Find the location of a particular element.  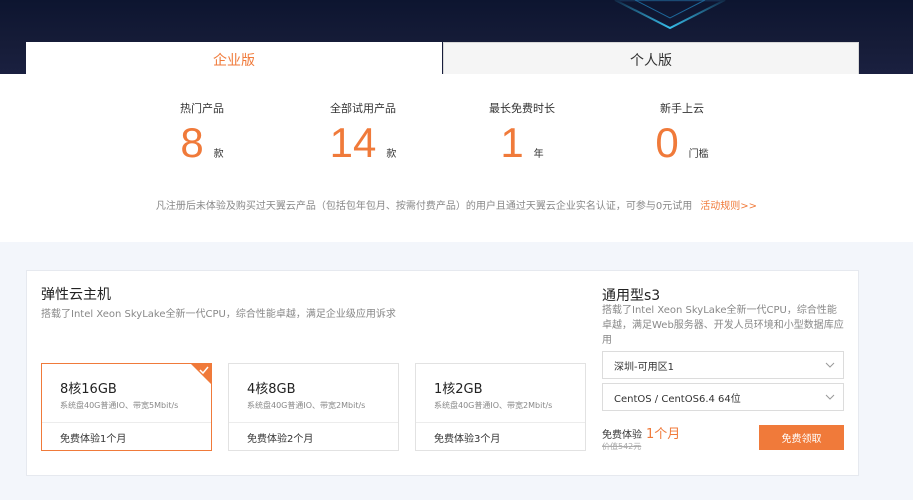

os-select: CentOS / CentOS6.4 64位 is located at coordinates (723, 397).